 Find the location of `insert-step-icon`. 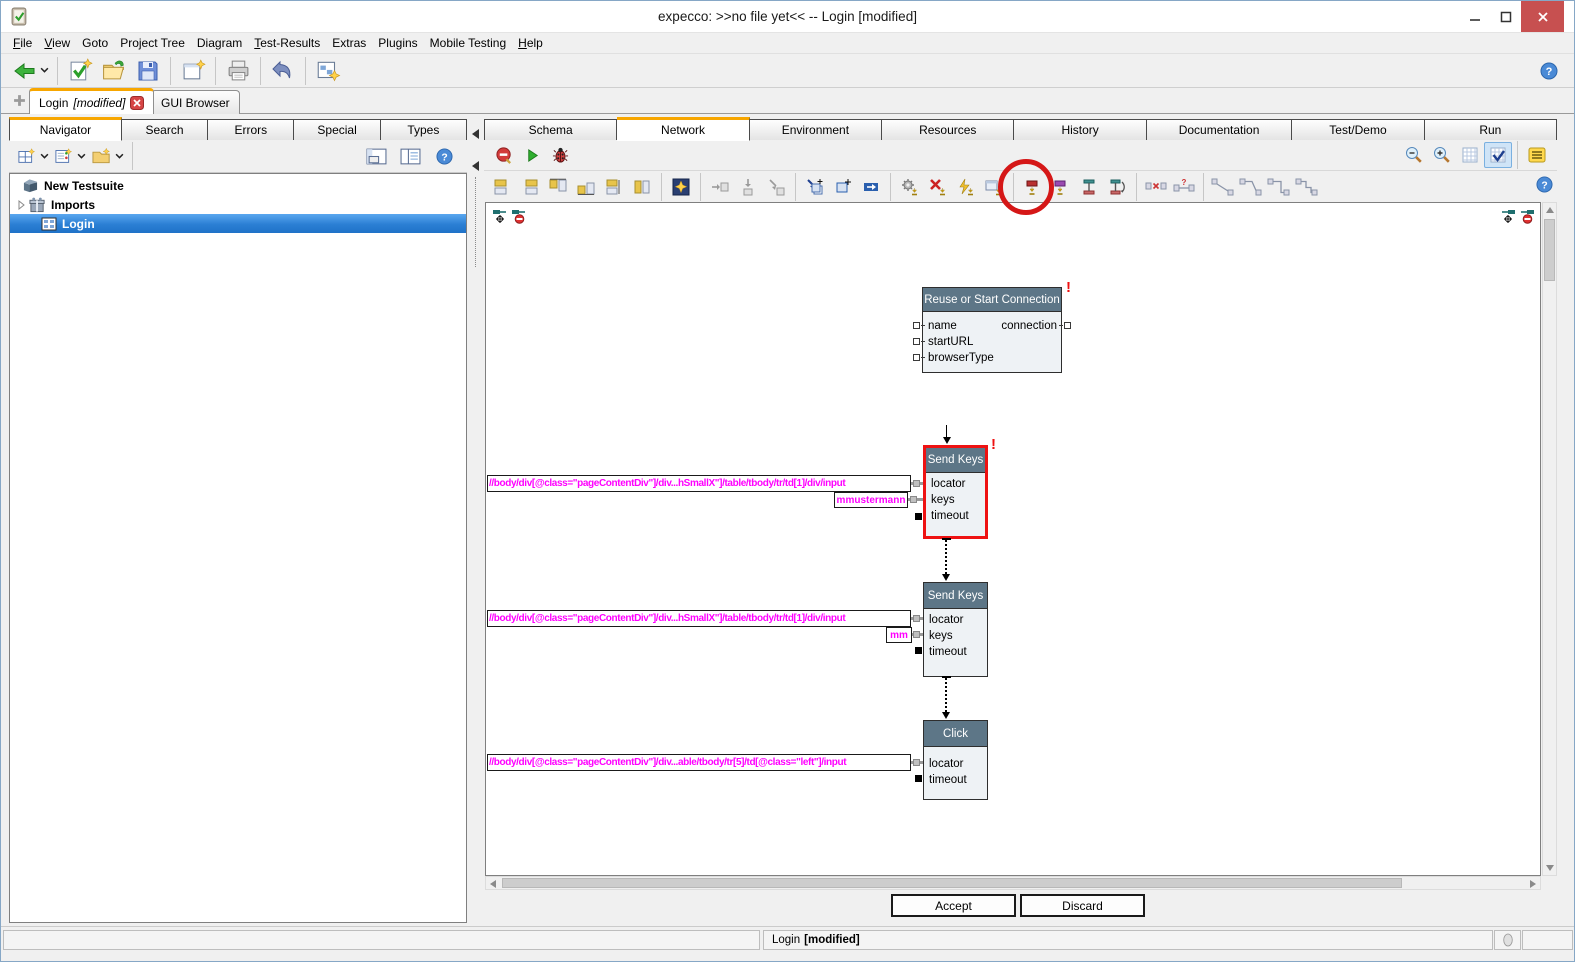

insert-step-icon is located at coordinates (748, 187).